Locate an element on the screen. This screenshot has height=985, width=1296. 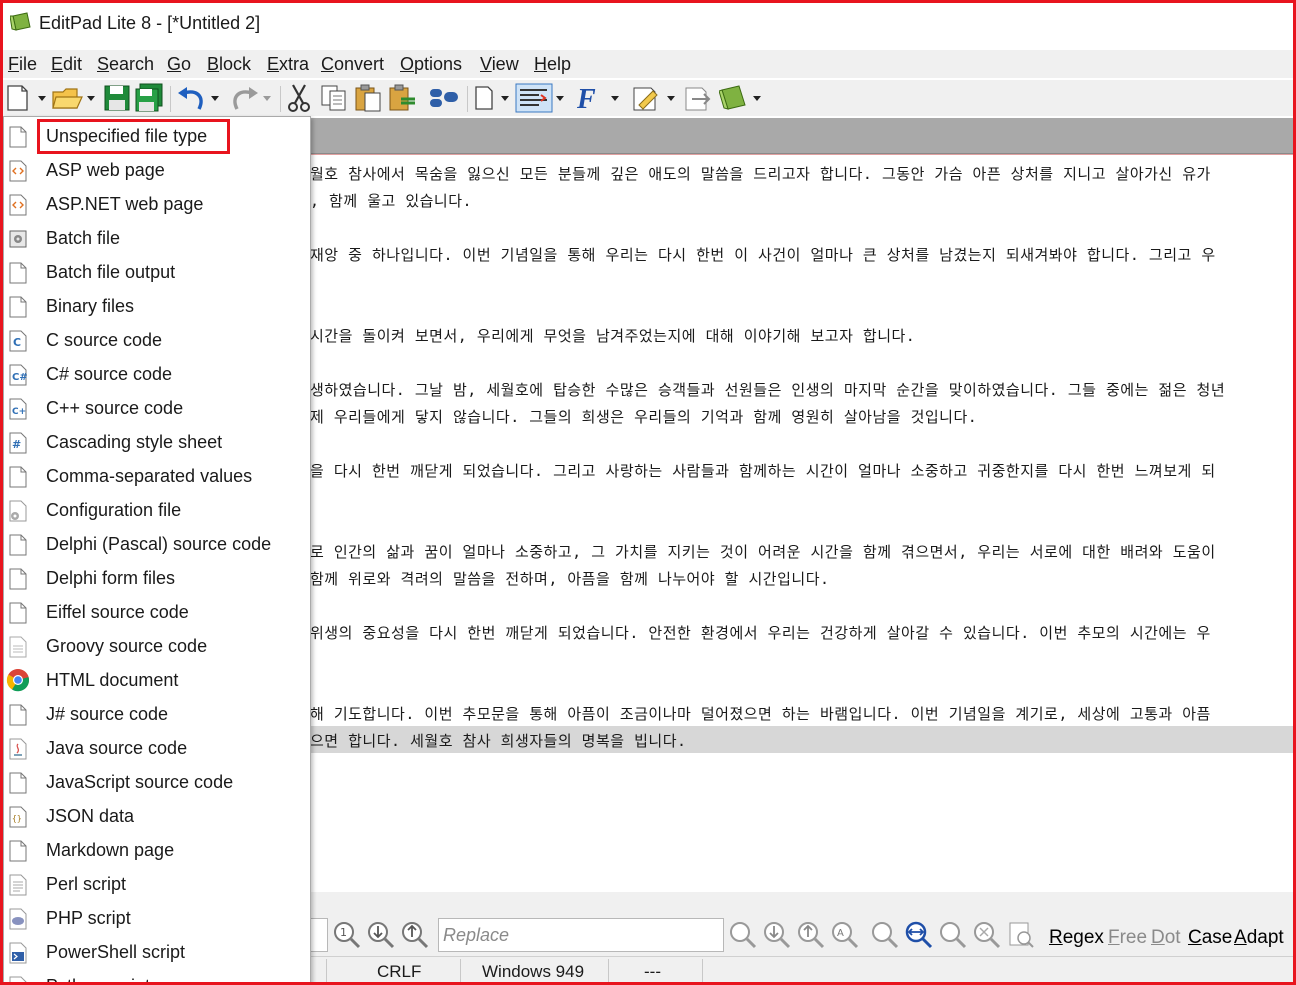
replace-previous-icon is located at coordinates (811, 935).